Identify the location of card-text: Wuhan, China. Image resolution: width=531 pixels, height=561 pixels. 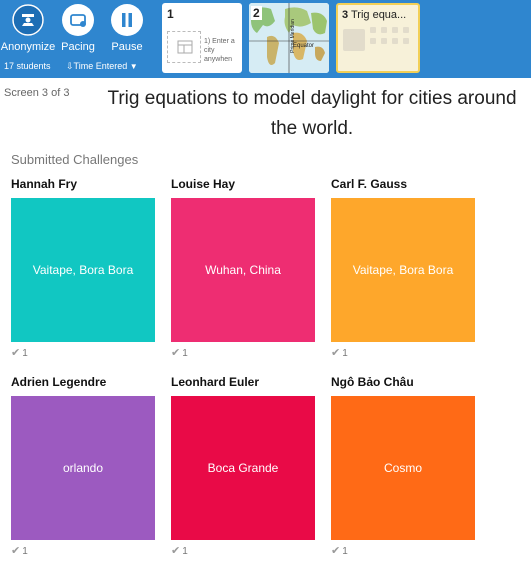
(243, 270).